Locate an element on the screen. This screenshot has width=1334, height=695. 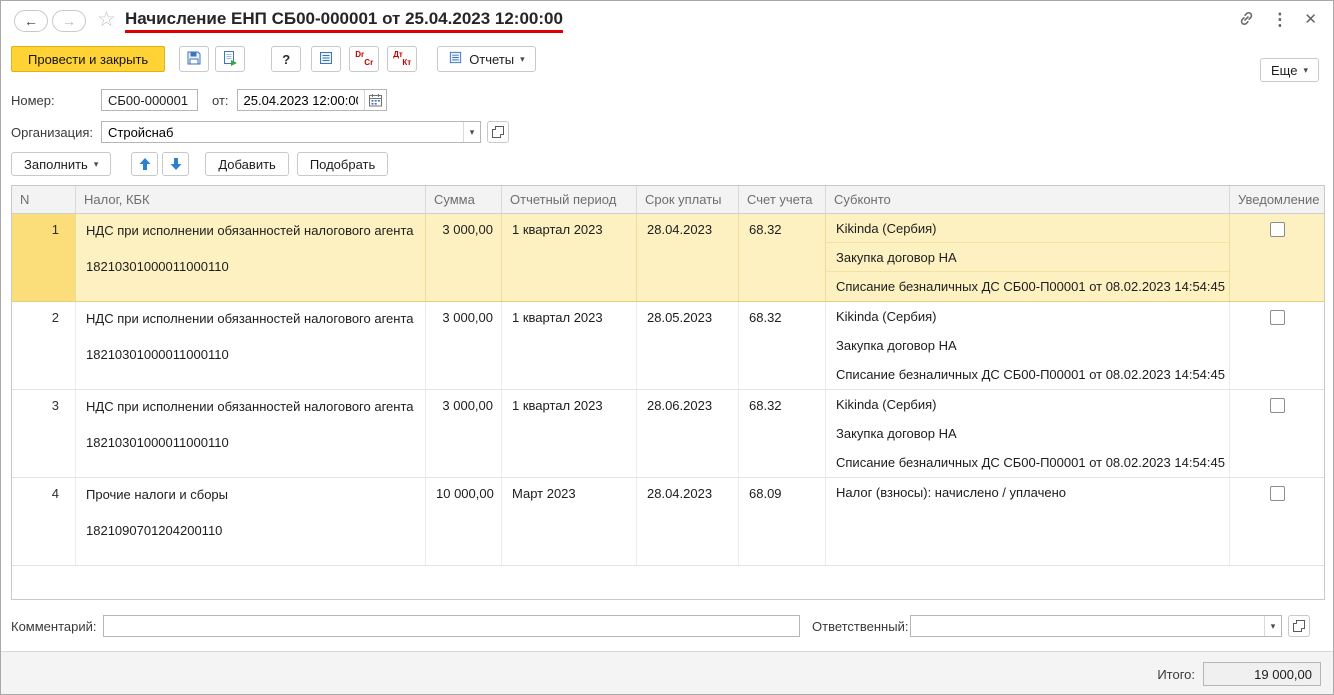
organization-open-button is located at coordinates (498, 132).